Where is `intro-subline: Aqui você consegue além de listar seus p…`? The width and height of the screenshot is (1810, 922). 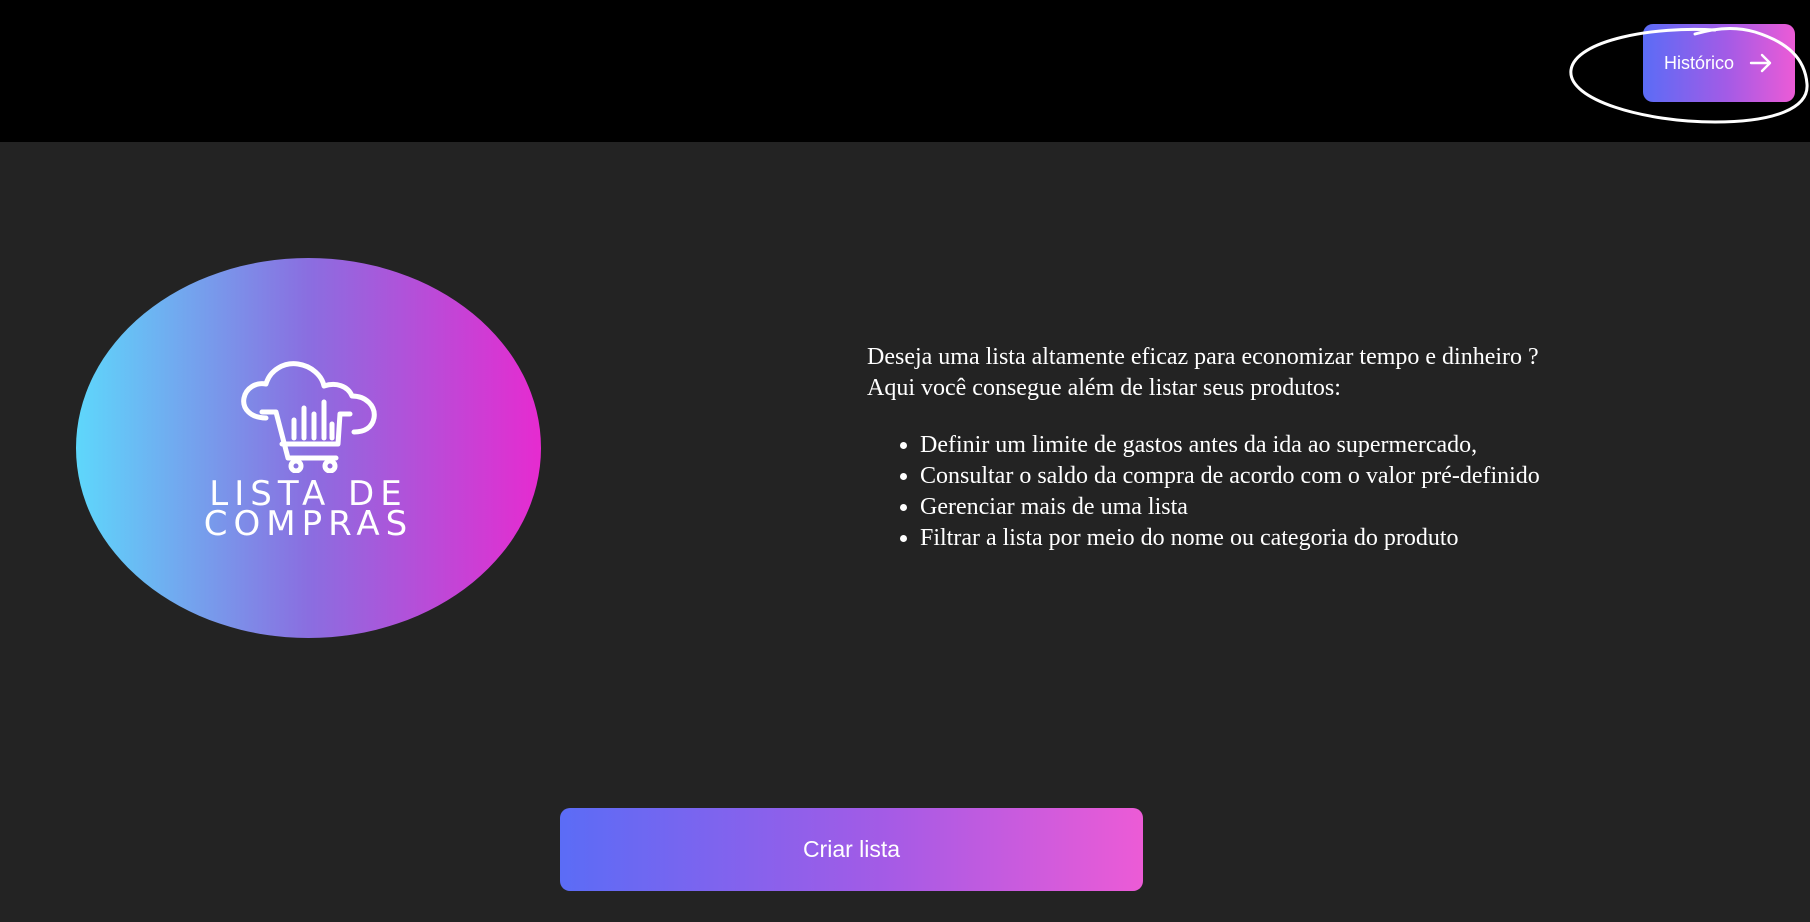 intro-subline: Aqui você consegue além de listar seus p… is located at coordinates (1104, 388).